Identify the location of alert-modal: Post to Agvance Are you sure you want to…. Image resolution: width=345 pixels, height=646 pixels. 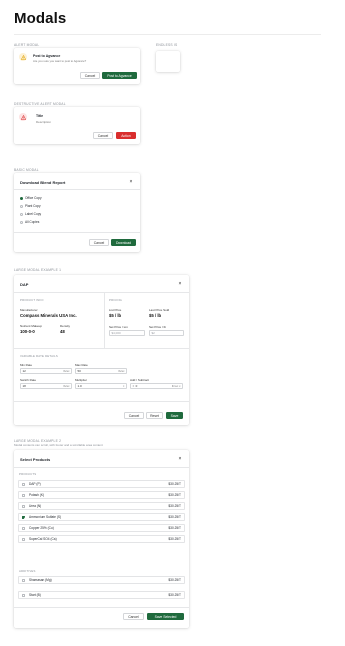
(77, 66).